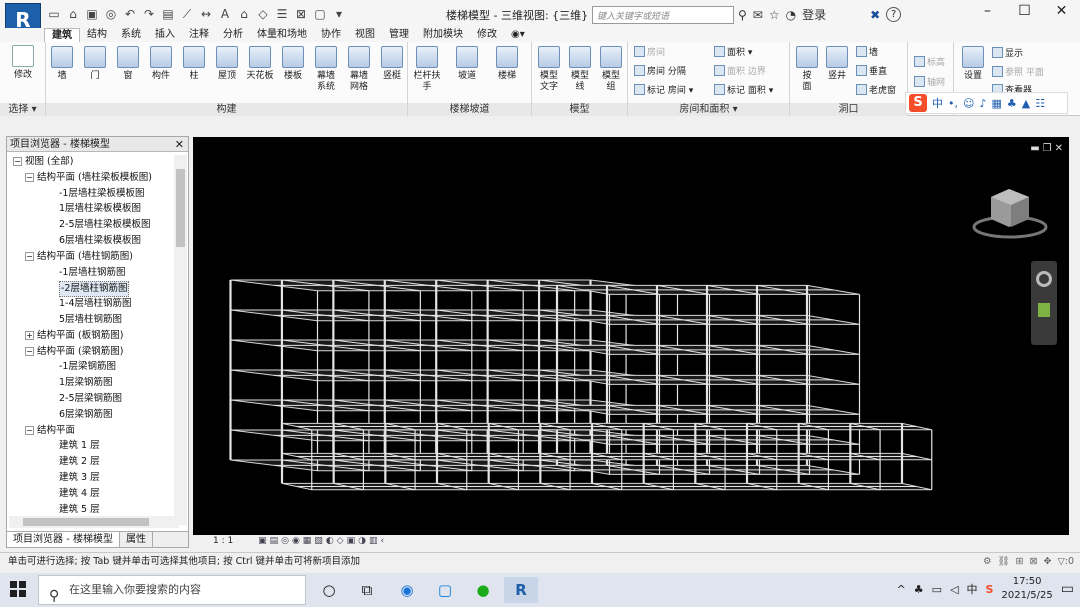  I want to click on browser-node: − 结构平面 (墙柱梁板模板图), so click(88, 178).